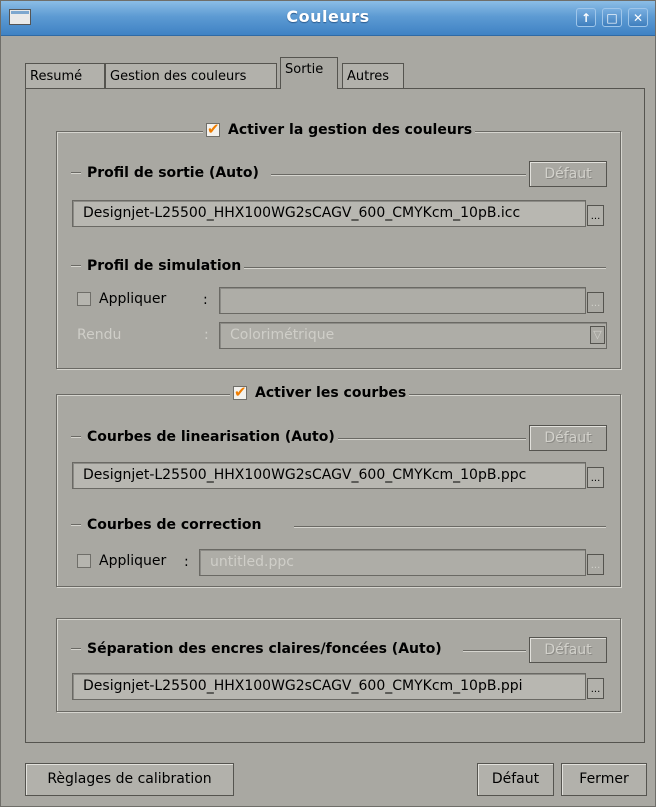  Describe the element at coordinates (213, 129) in the screenshot. I see `enable-color-management-checkbox` at that location.